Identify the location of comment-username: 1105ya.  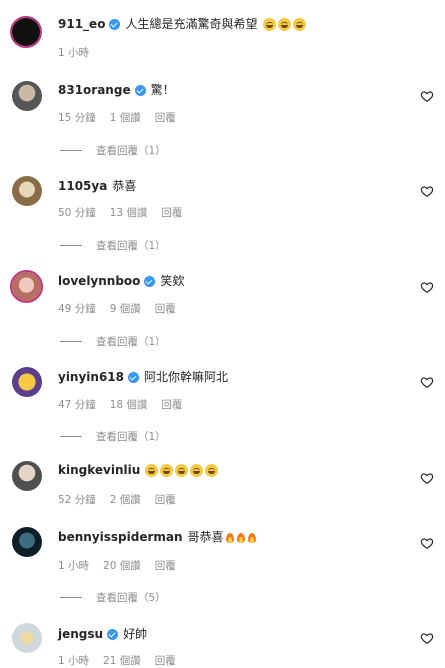
(82, 186).